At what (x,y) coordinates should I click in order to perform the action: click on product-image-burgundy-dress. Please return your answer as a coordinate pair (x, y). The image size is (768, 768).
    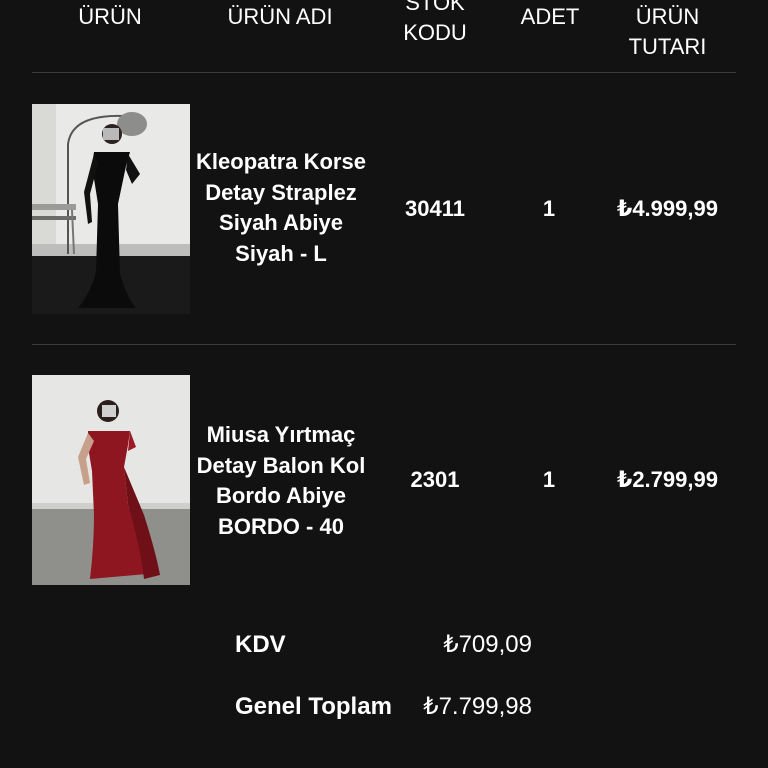
    Looking at the image, I should click on (111, 480).